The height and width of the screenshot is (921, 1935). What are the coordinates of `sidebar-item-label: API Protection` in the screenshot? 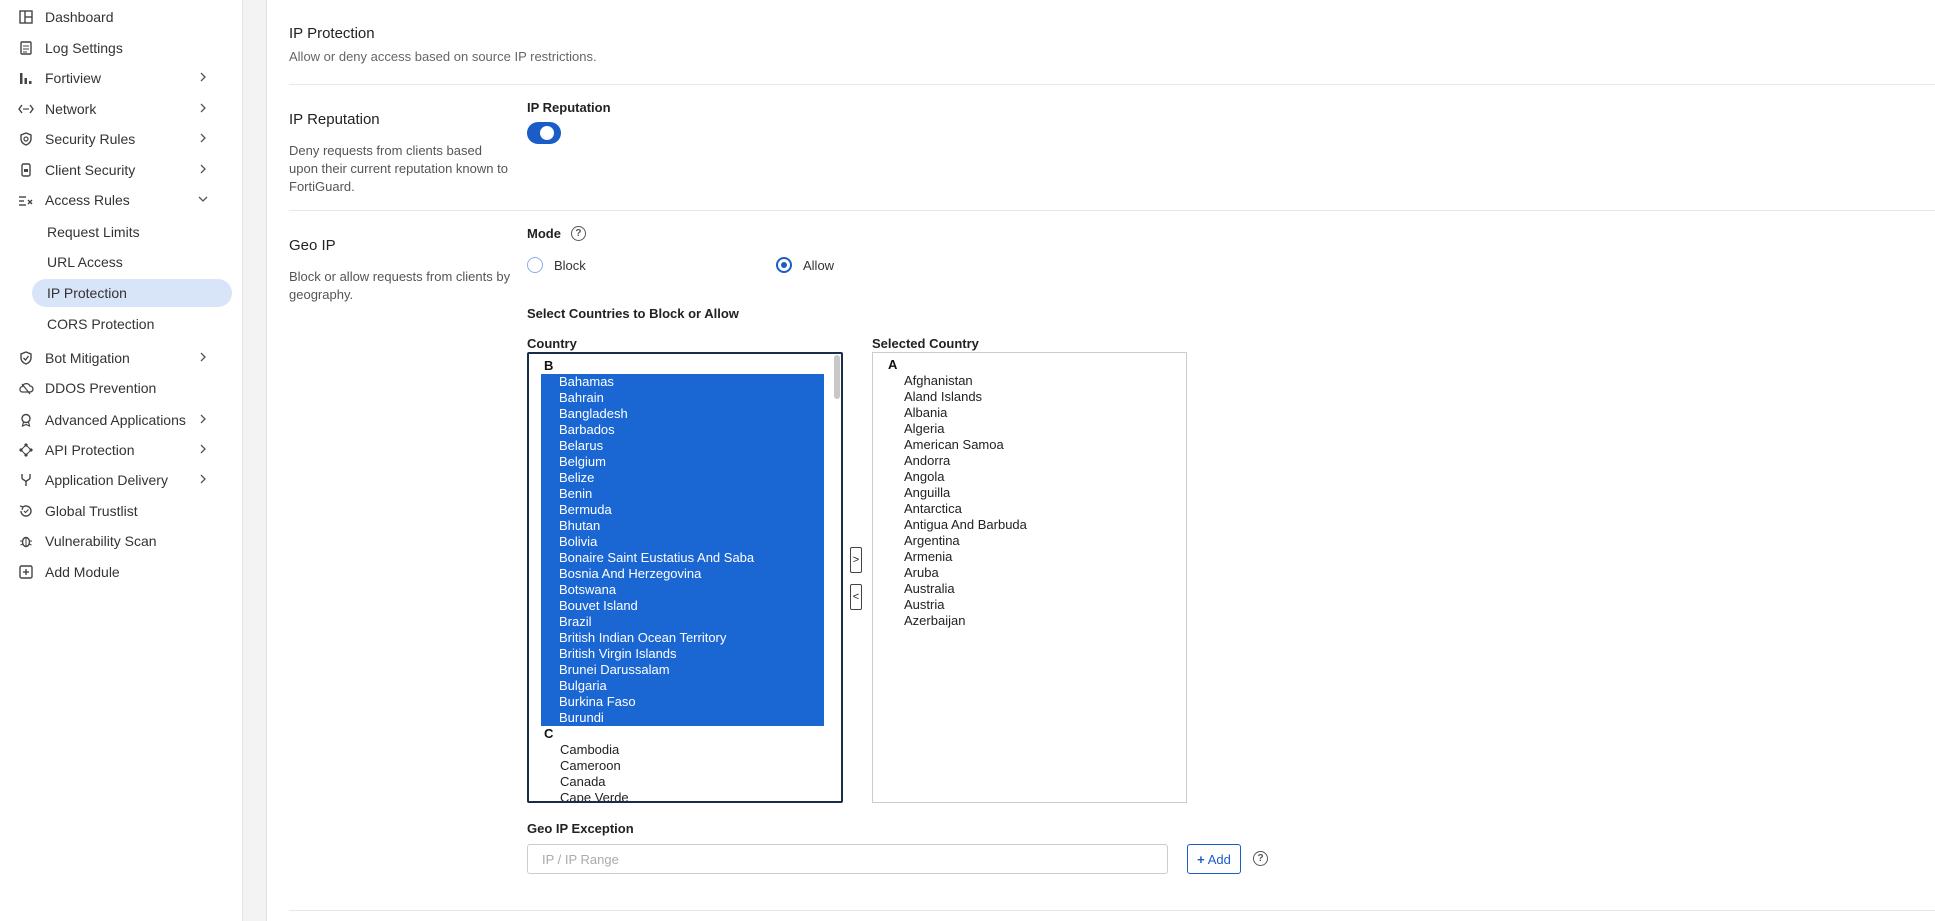 It's located at (90, 450).